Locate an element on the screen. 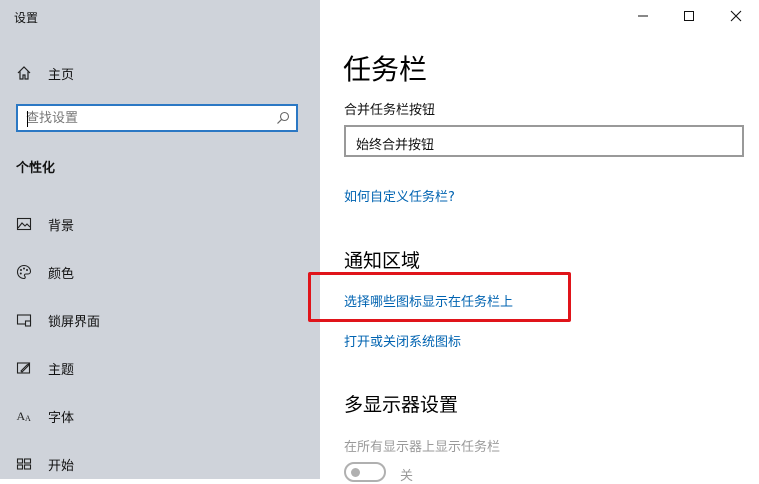 This screenshot has height=484, width=759. combine-buttons-dropdown: 始终合并按钮 is located at coordinates (544, 141).